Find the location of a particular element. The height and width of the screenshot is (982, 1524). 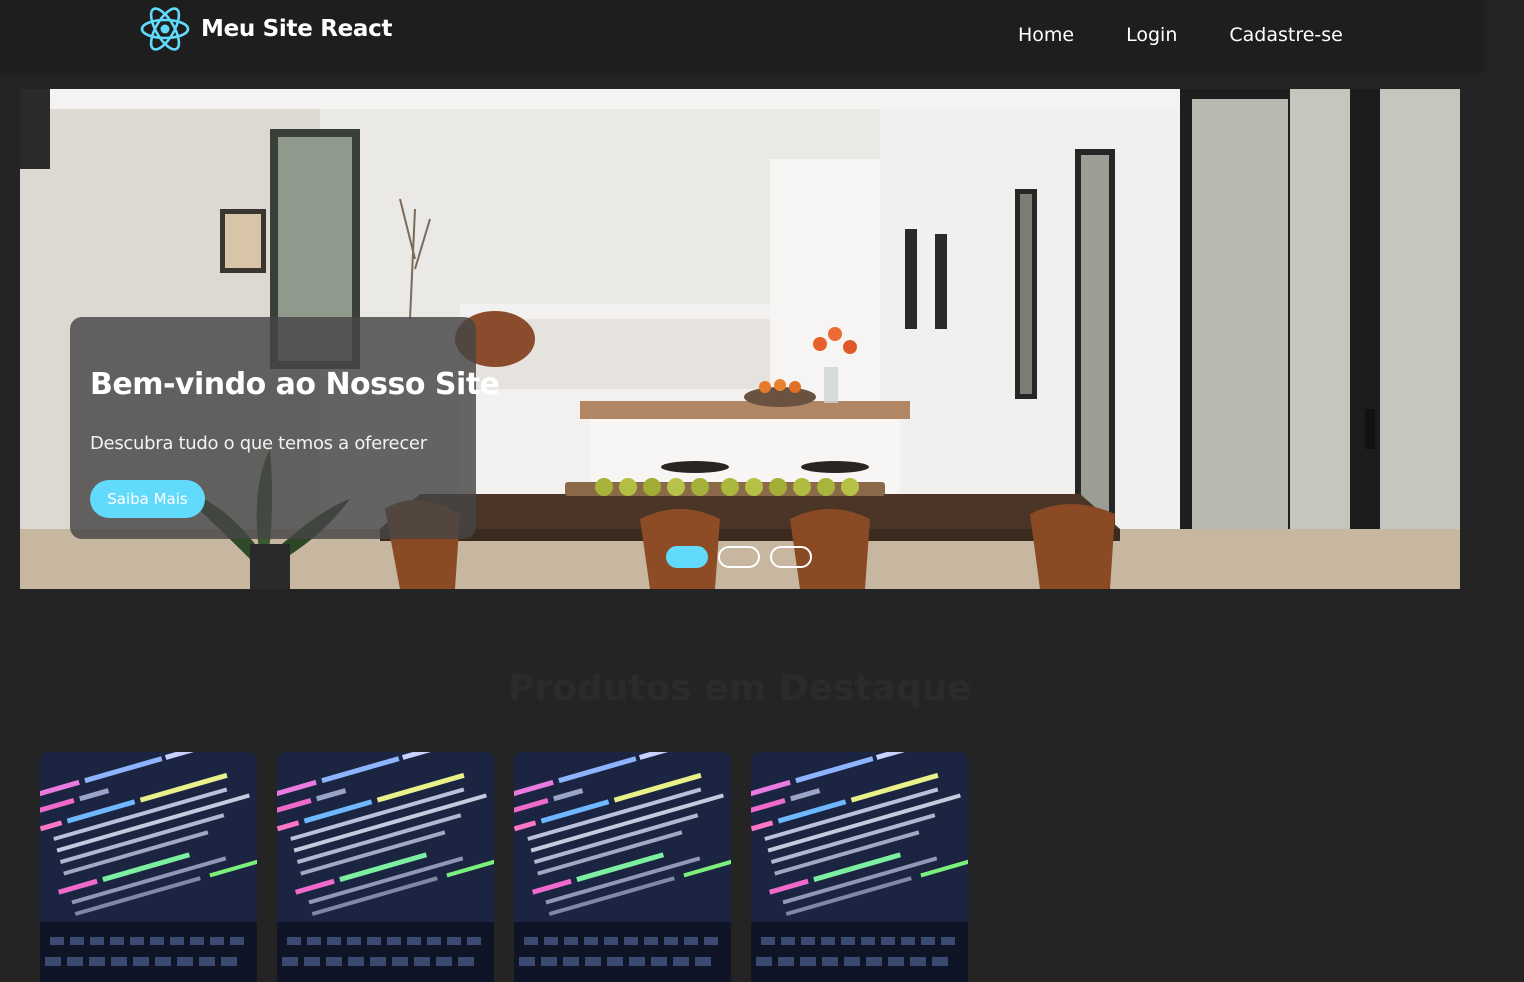

main-nav: Home Login Cadastre-se is located at coordinates (1180, 35).